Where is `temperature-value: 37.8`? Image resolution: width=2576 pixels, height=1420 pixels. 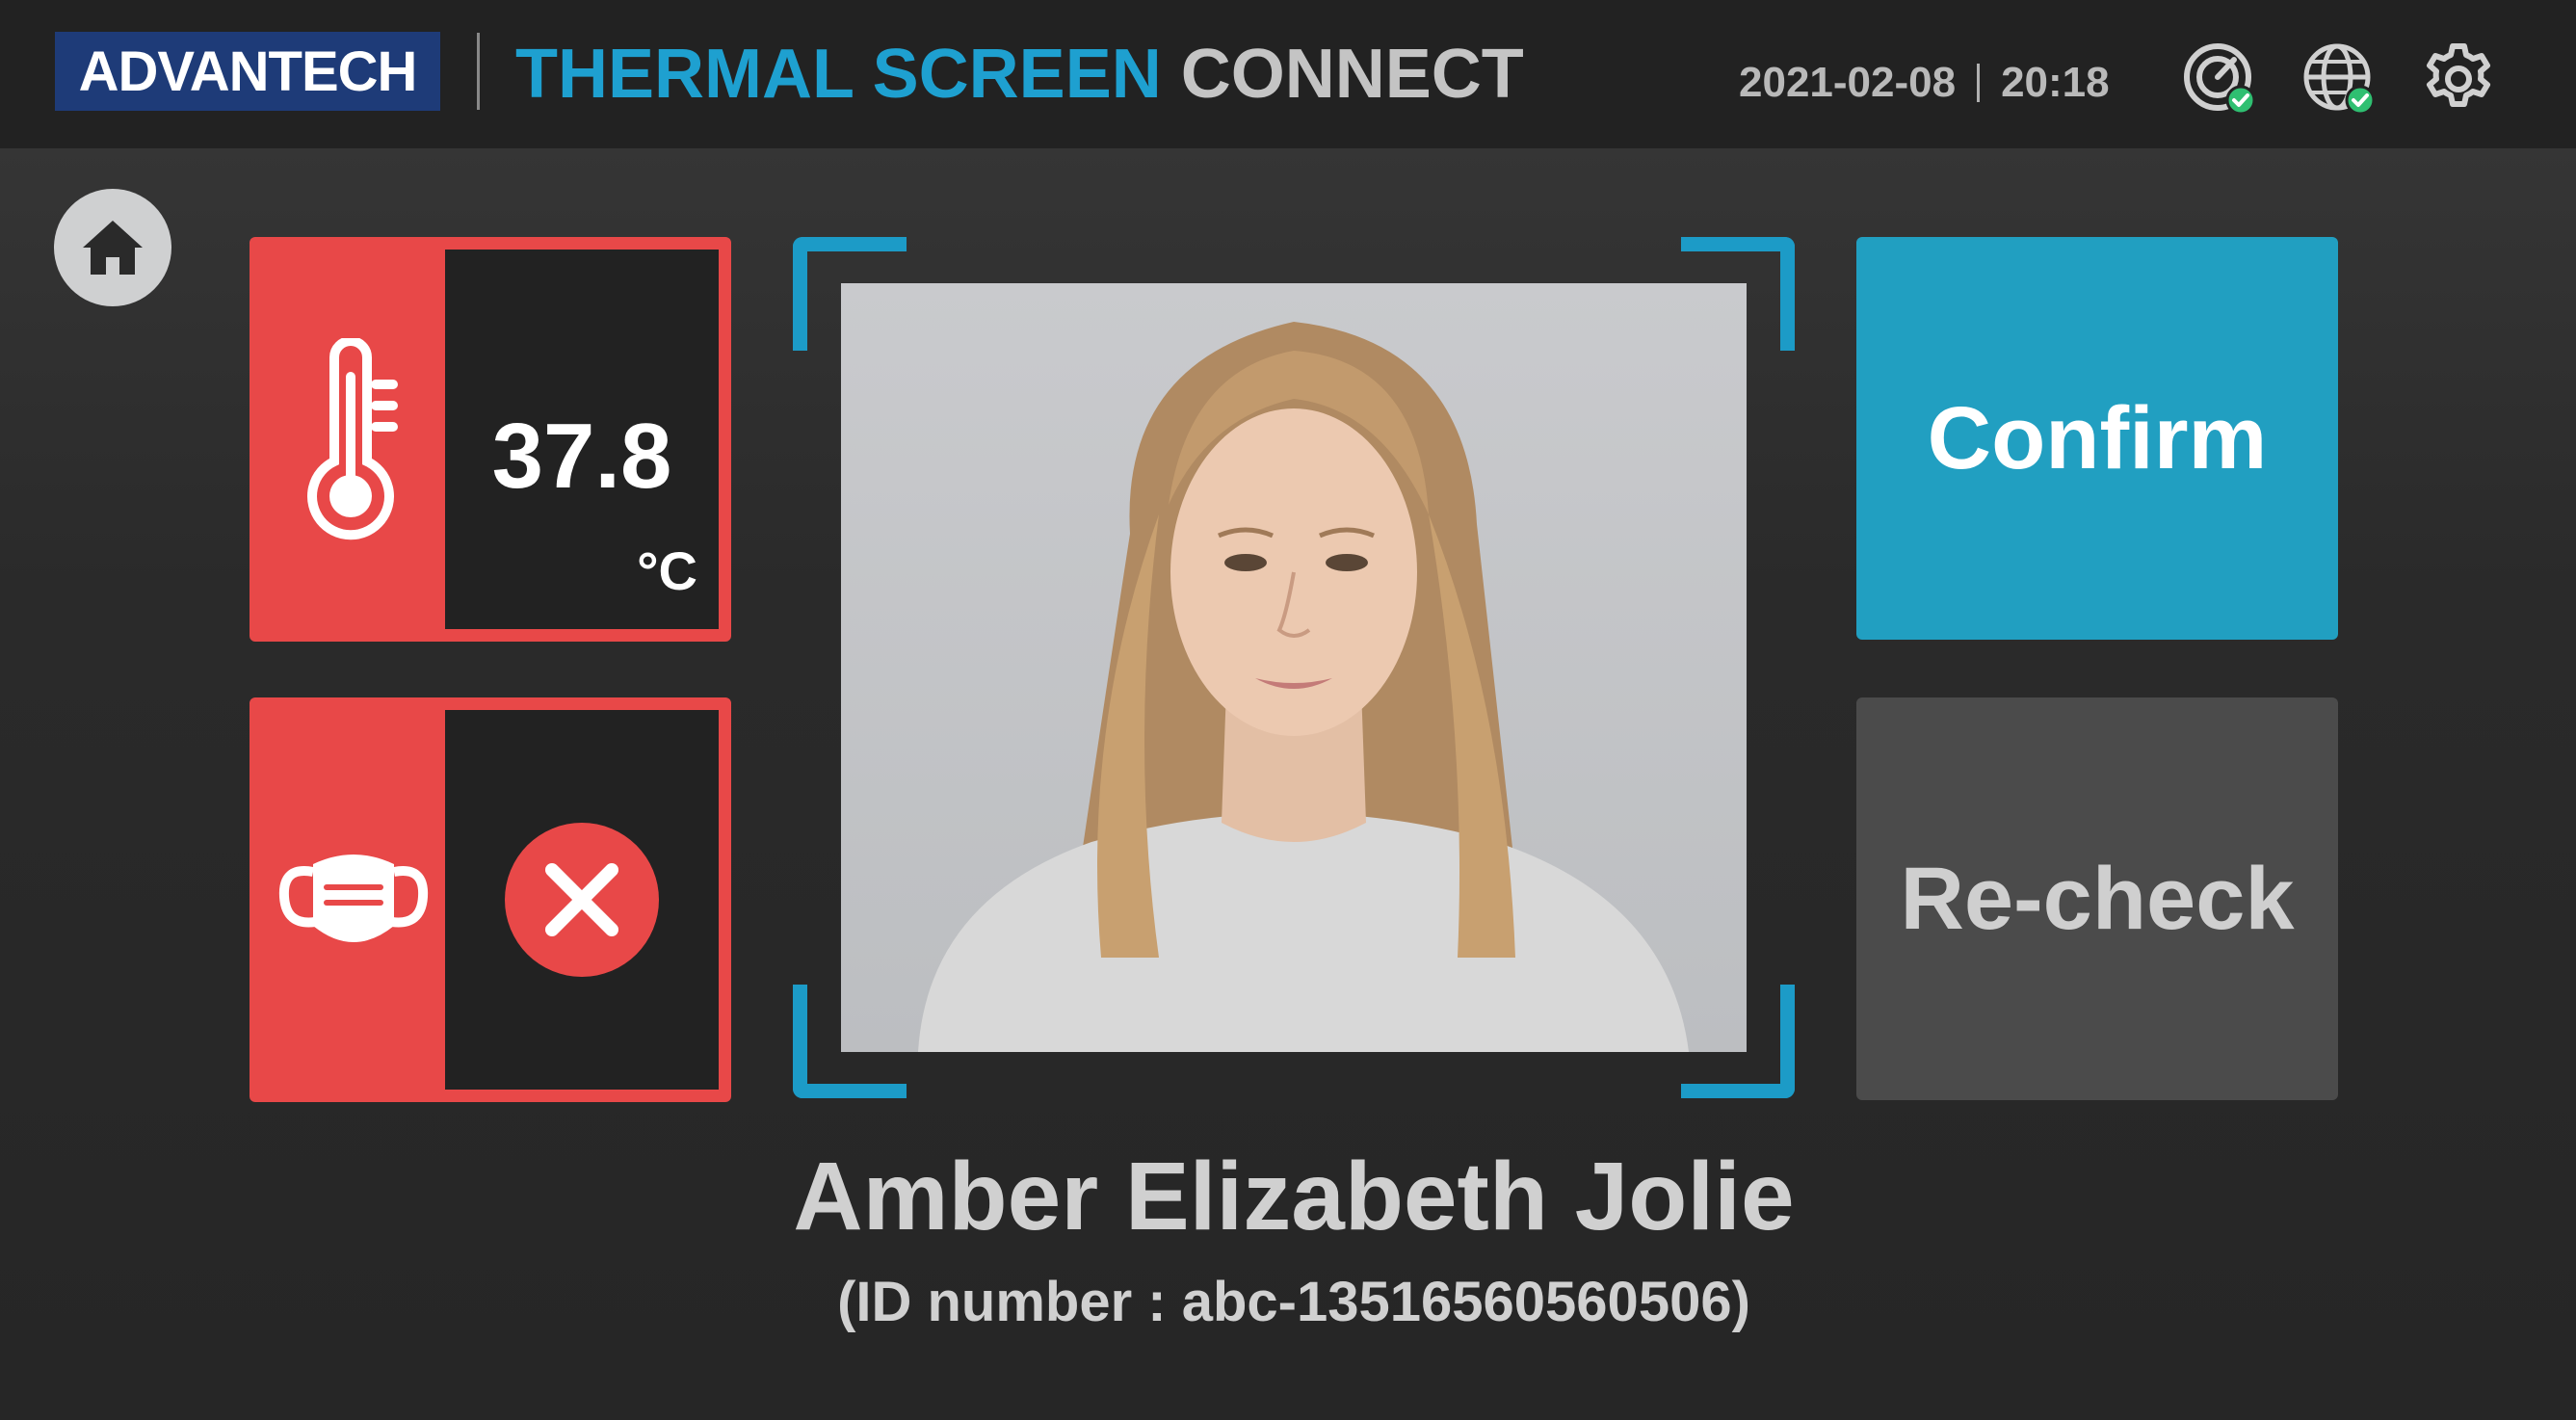
temperature-value: 37.8 is located at coordinates (582, 456).